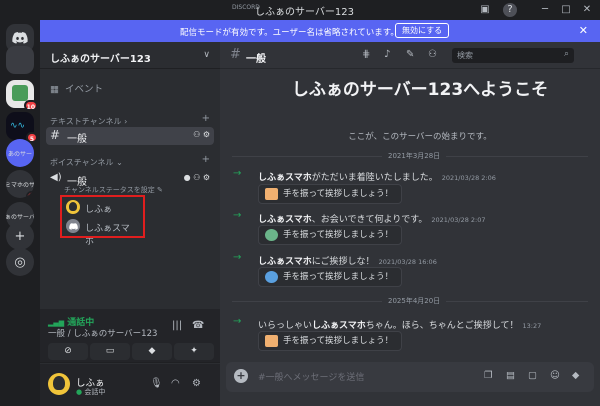 This screenshot has height=406, width=600. I want to click on category-label: ボイスチャンネル, so click(82, 162).